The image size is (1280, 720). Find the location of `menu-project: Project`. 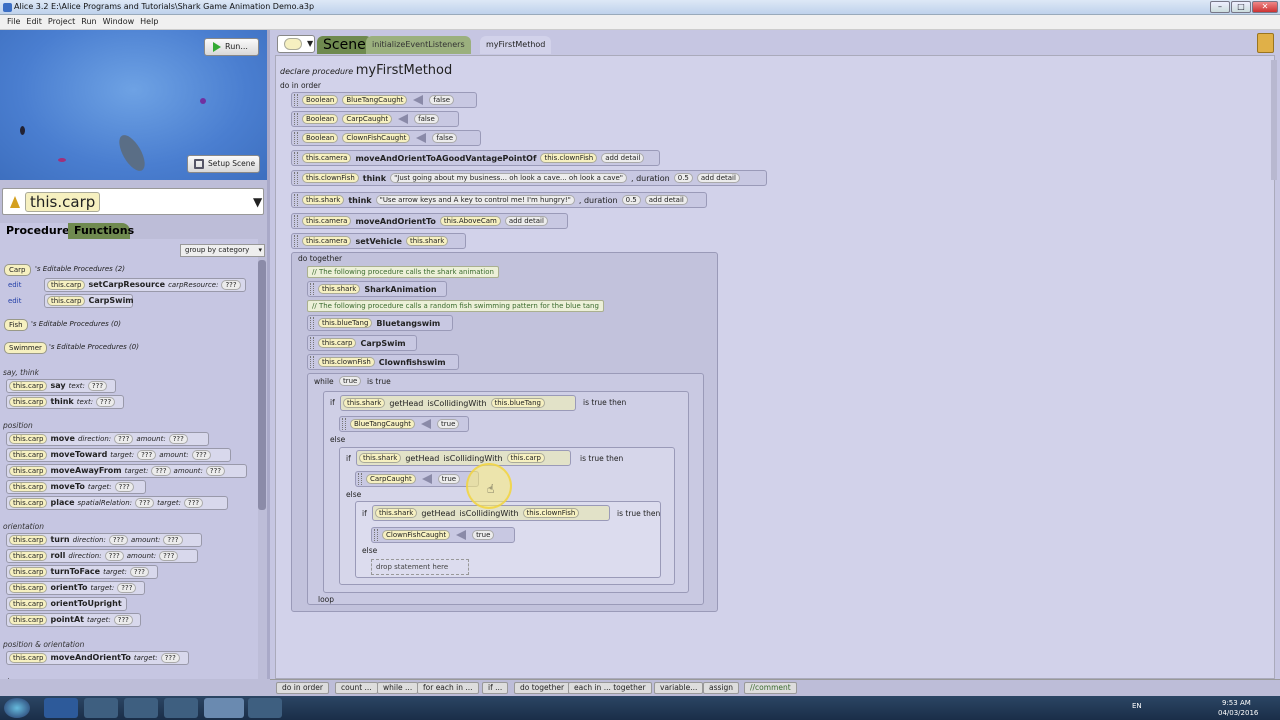

menu-project: Project is located at coordinates (61, 21).